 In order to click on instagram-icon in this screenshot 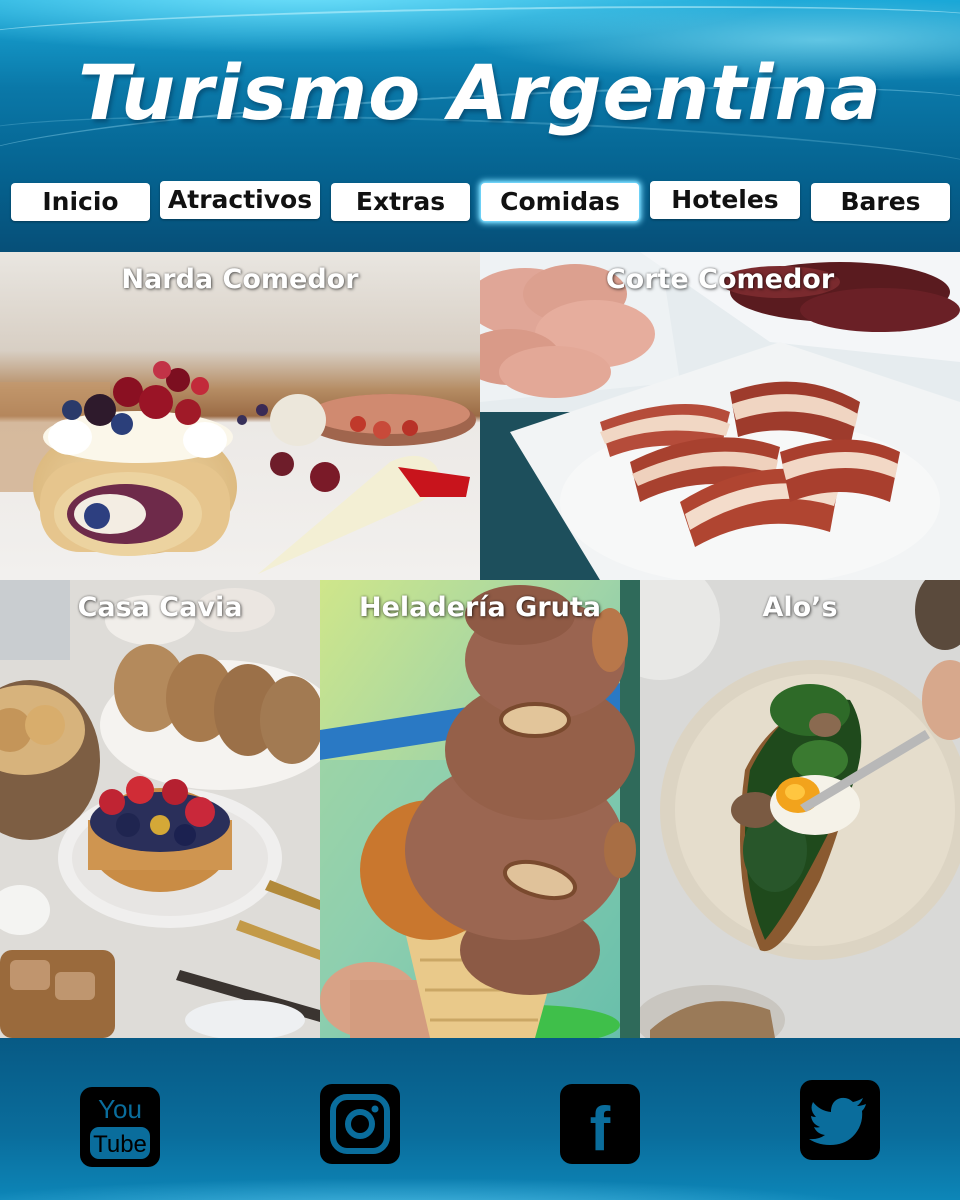, I will do `click(360, 1124)`.